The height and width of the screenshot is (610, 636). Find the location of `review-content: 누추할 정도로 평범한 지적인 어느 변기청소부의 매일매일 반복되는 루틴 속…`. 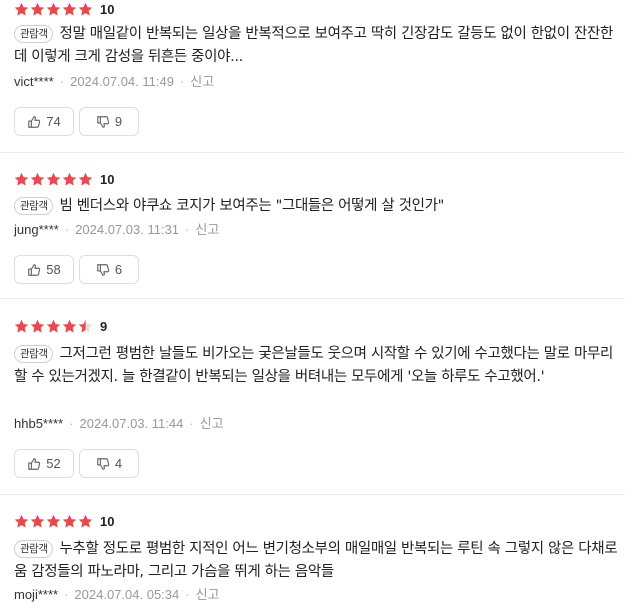

review-content: 누추할 정도로 평범한 지적인 어느 변기청소부의 매일매일 반복되는 루틴 속… is located at coordinates (316, 560).